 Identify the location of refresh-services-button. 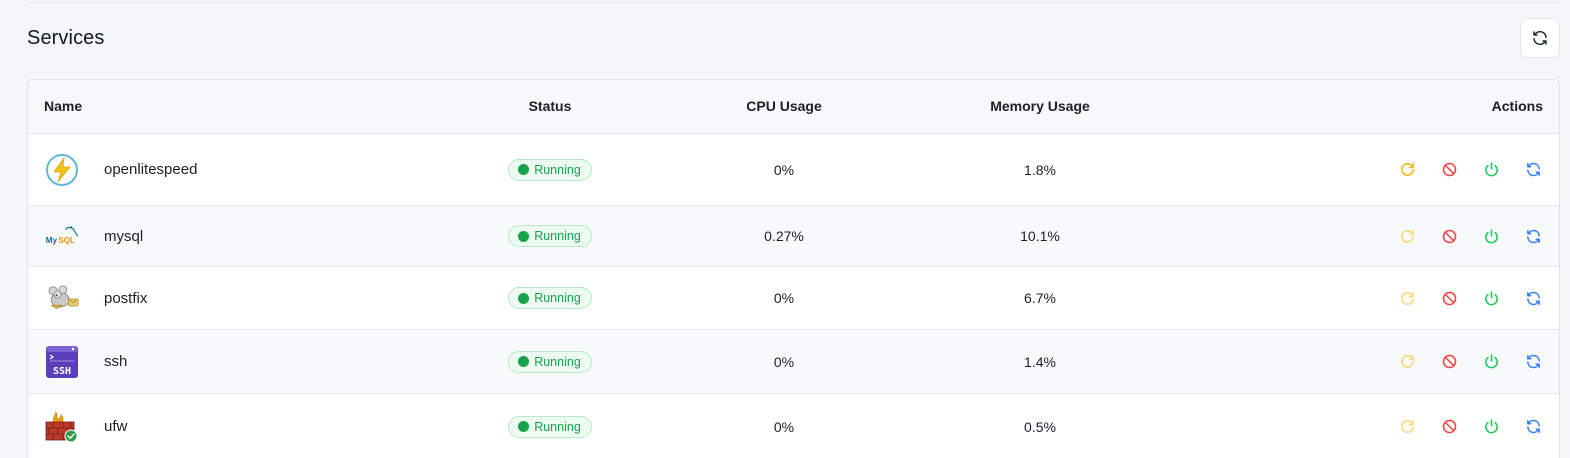
(1540, 38).